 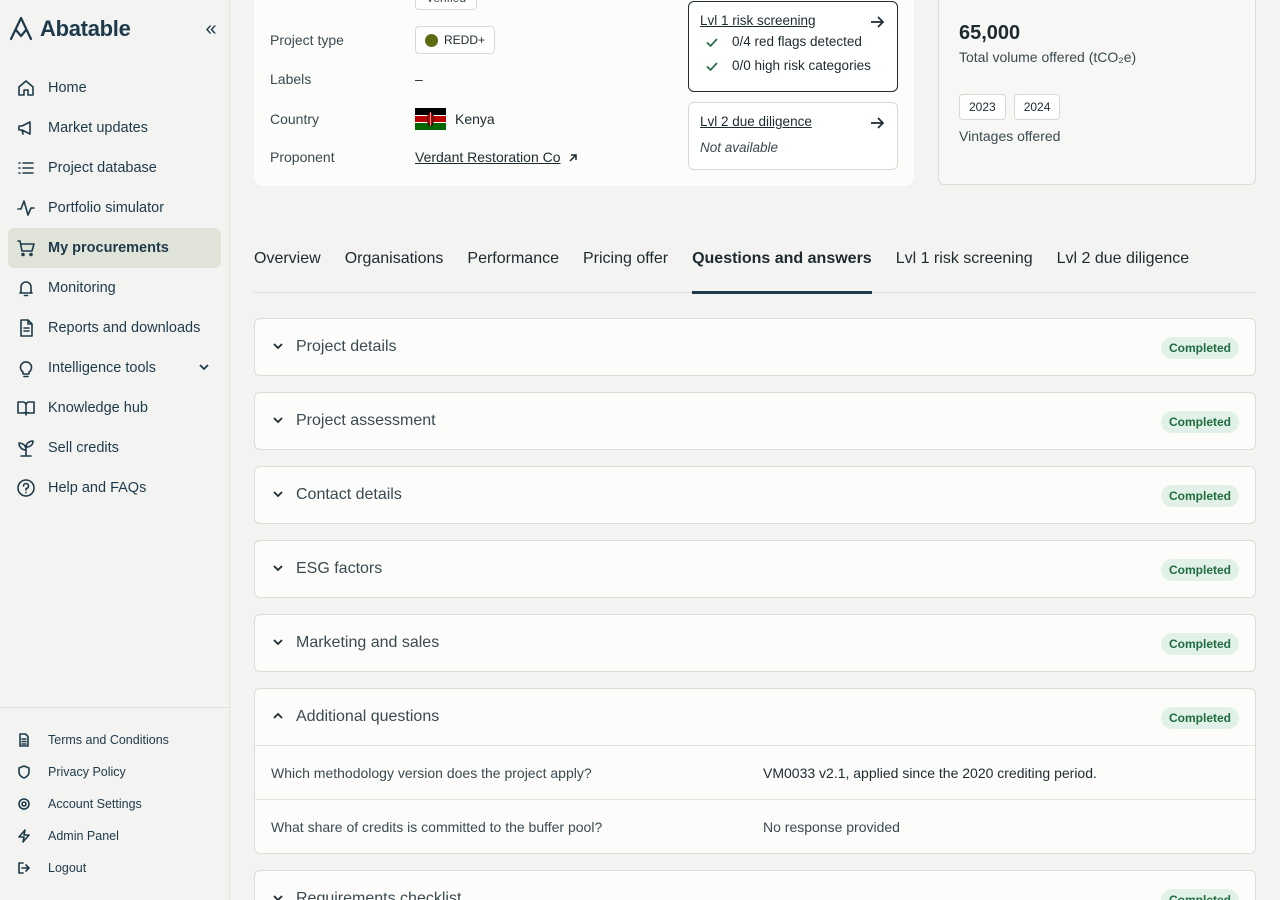 I want to click on sidebar-item-knowledge-hub: Knowledge hub, so click(x=114, y=408).